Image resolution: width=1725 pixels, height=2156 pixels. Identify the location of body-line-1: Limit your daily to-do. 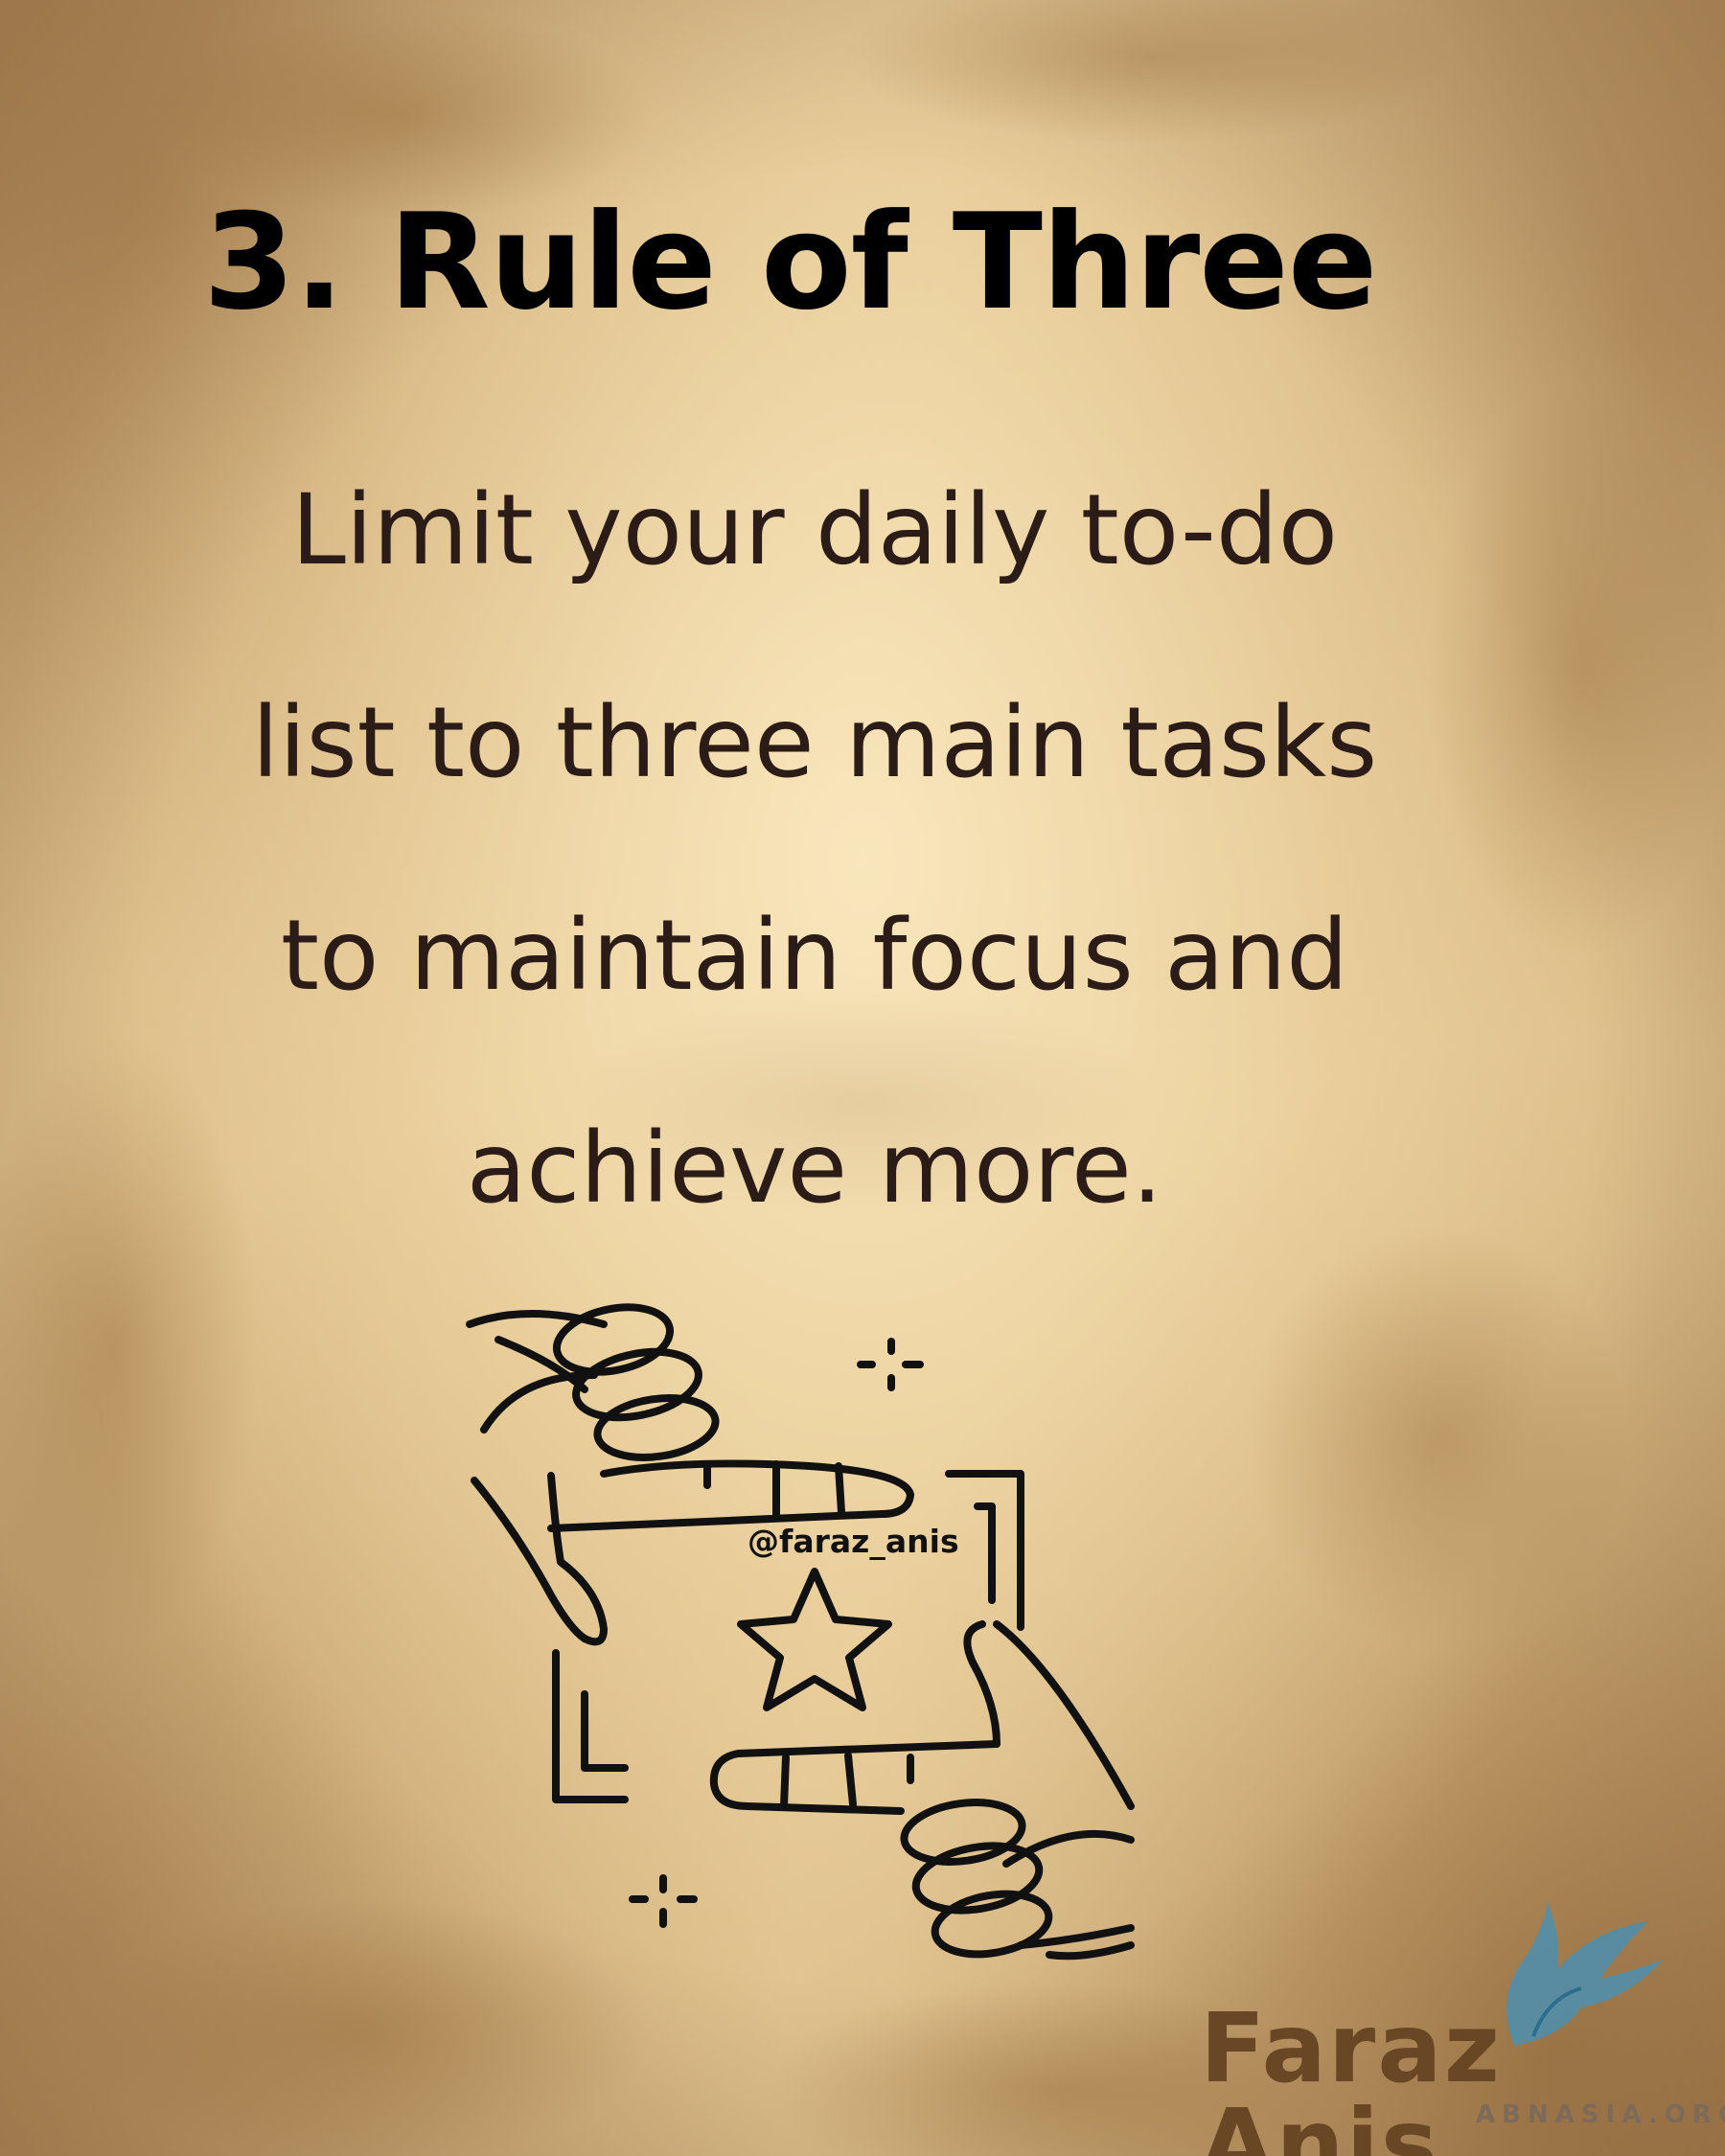
(814, 530).